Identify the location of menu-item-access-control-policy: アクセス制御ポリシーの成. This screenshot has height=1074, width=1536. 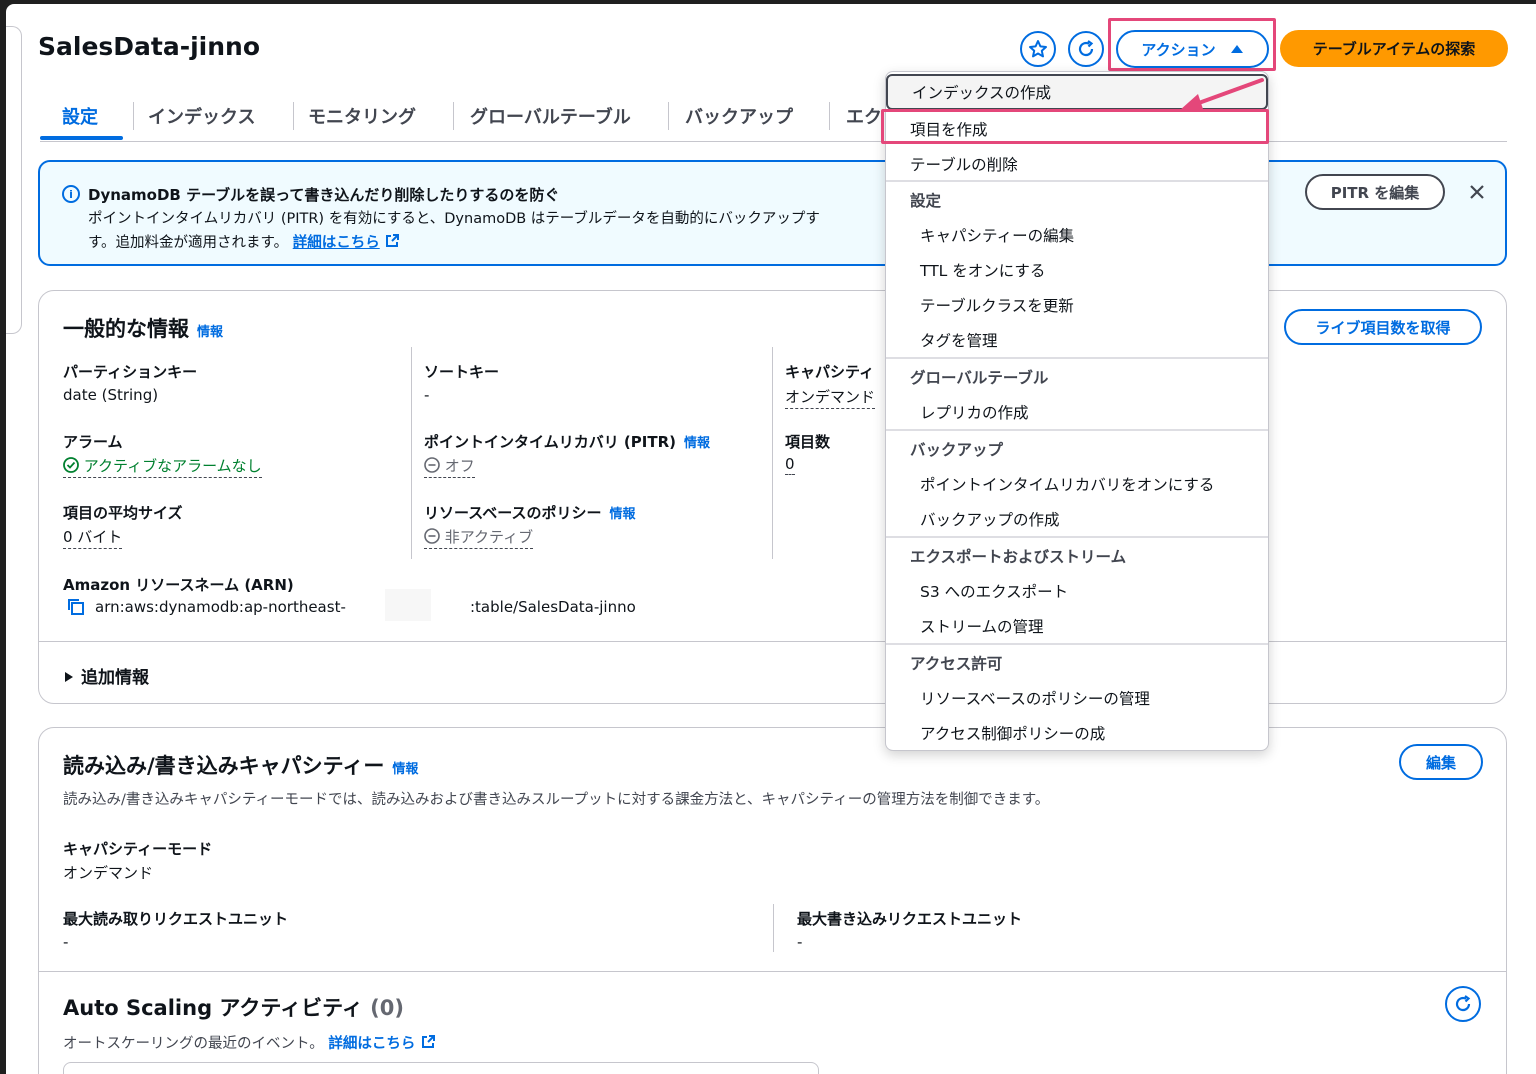
(1077, 732).